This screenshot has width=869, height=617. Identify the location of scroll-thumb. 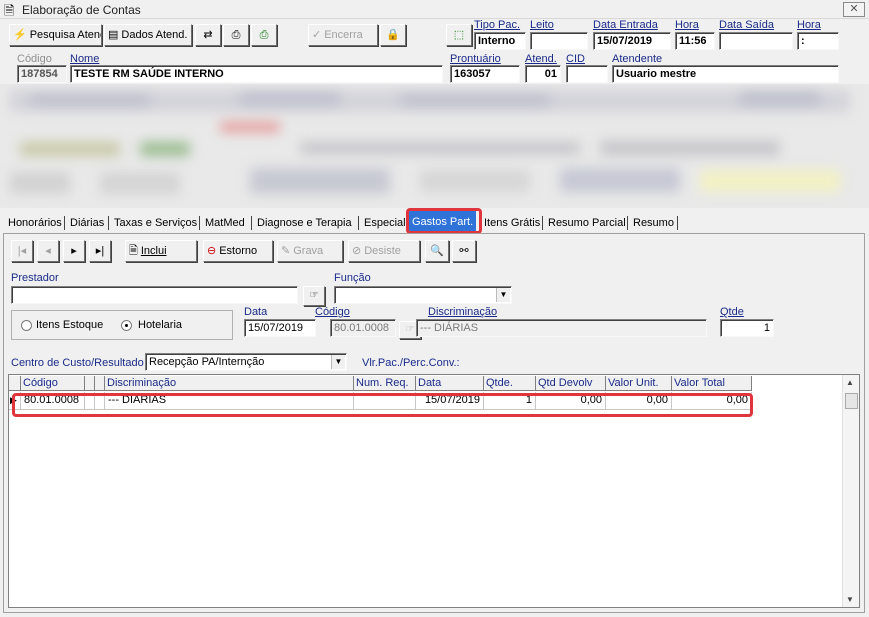
(851, 401).